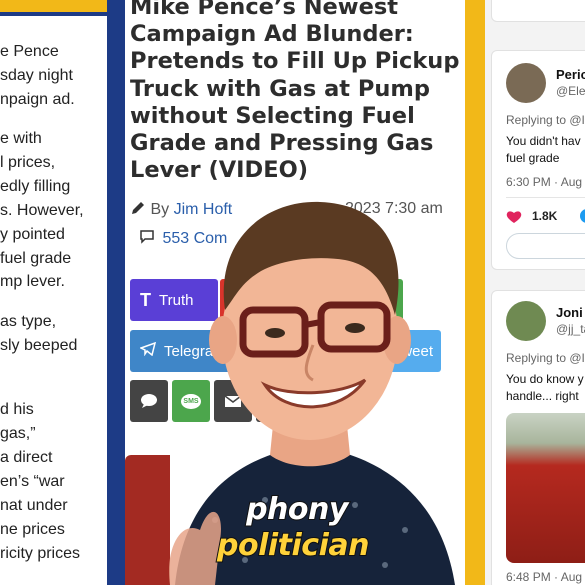 The image size is (585, 585). I want to click on tweet-text-line: You didn't hav, so click(543, 141).